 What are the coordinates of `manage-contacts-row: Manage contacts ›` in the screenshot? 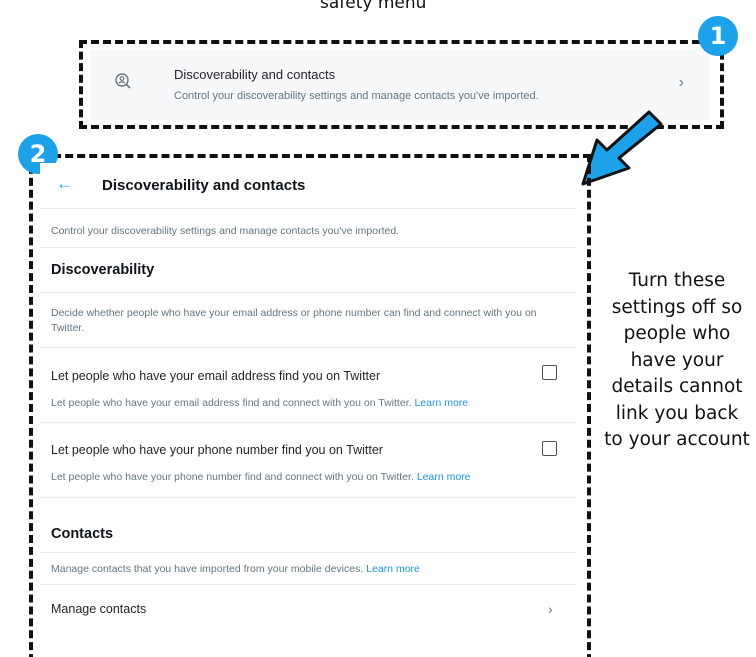 It's located at (308, 608).